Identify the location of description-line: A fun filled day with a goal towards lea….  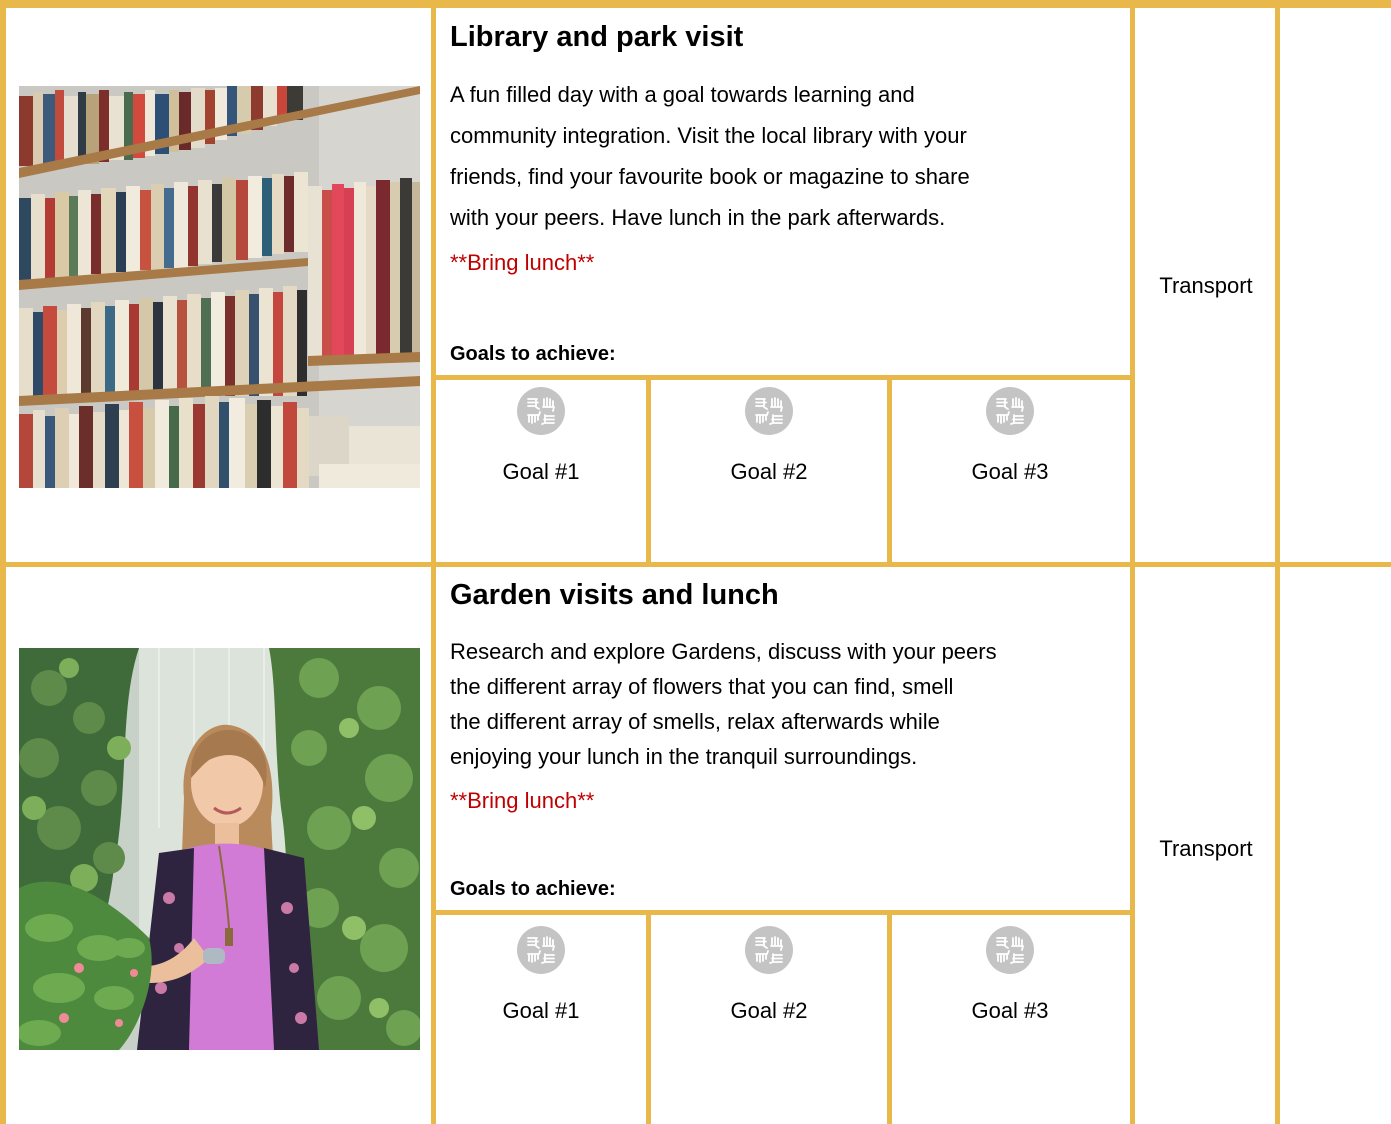
(682, 94).